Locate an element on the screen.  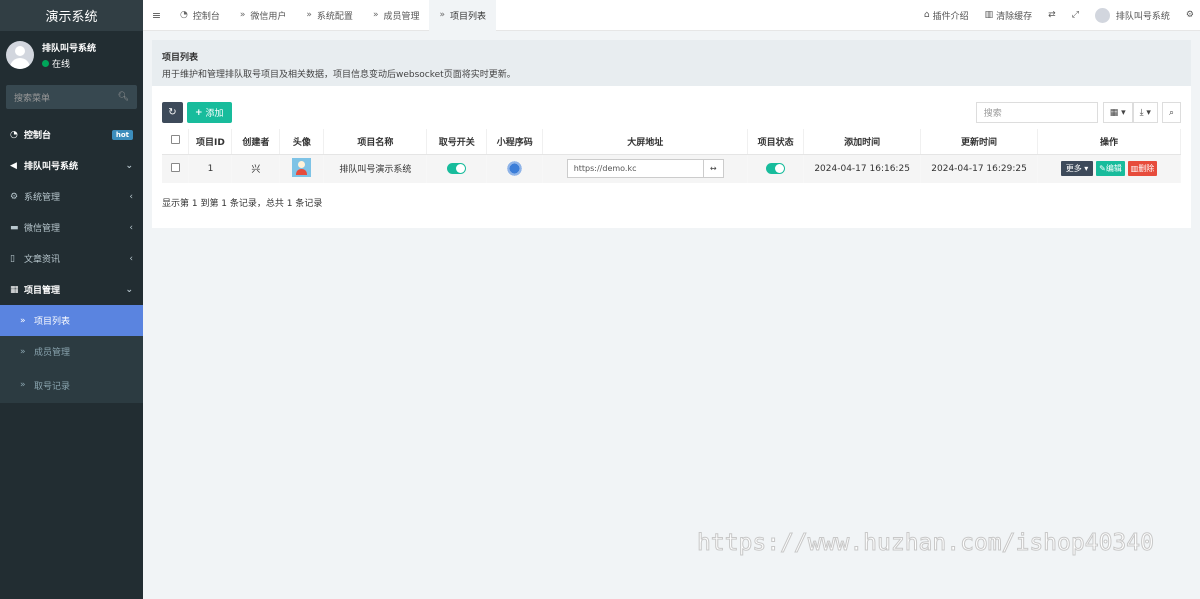
advanced-search-button: ⌕ is located at coordinates (1171, 112).